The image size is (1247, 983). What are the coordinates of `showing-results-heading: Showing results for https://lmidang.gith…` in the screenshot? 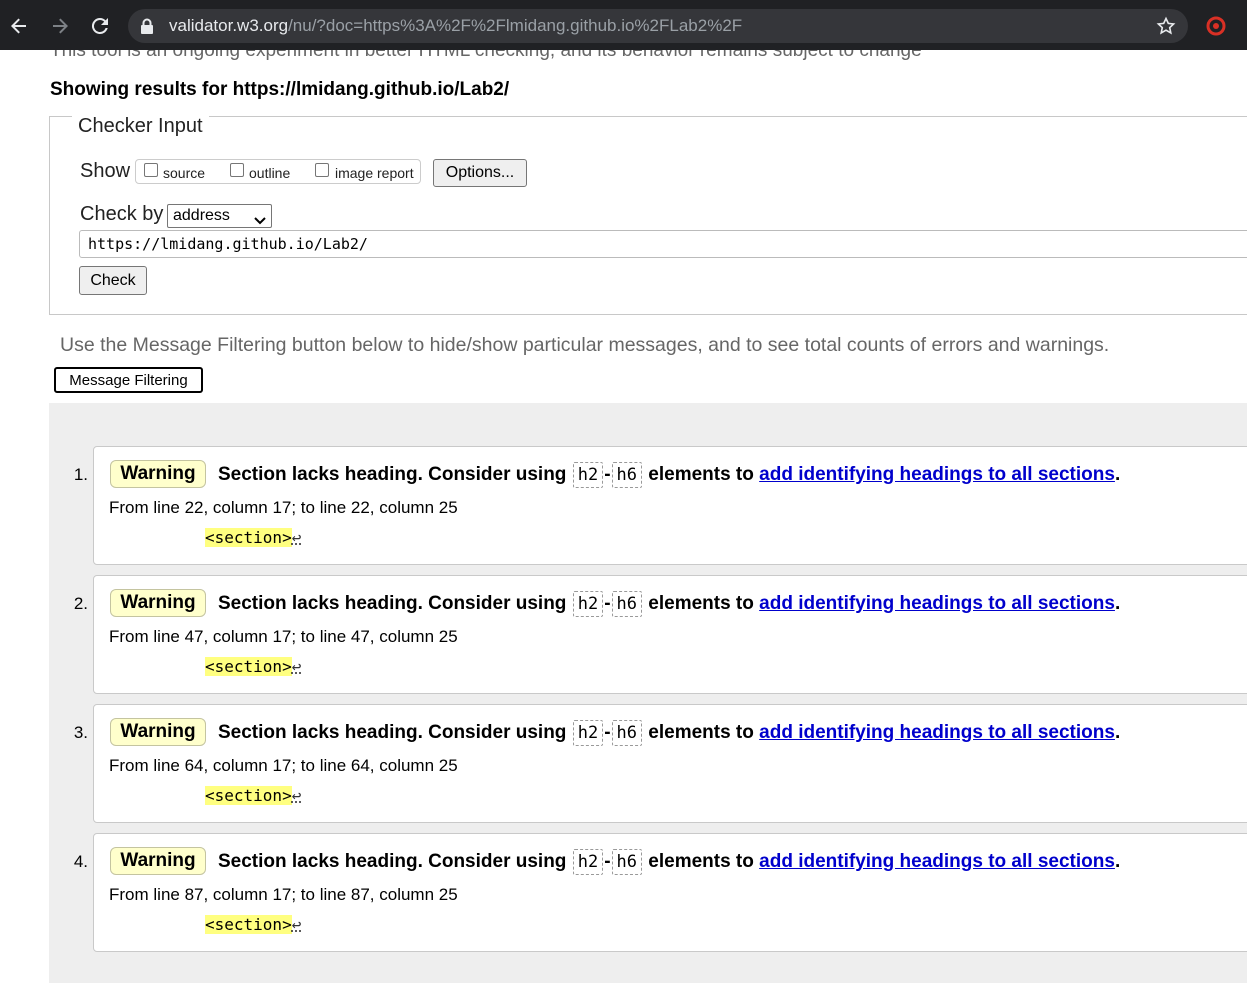 It's located at (279, 90).